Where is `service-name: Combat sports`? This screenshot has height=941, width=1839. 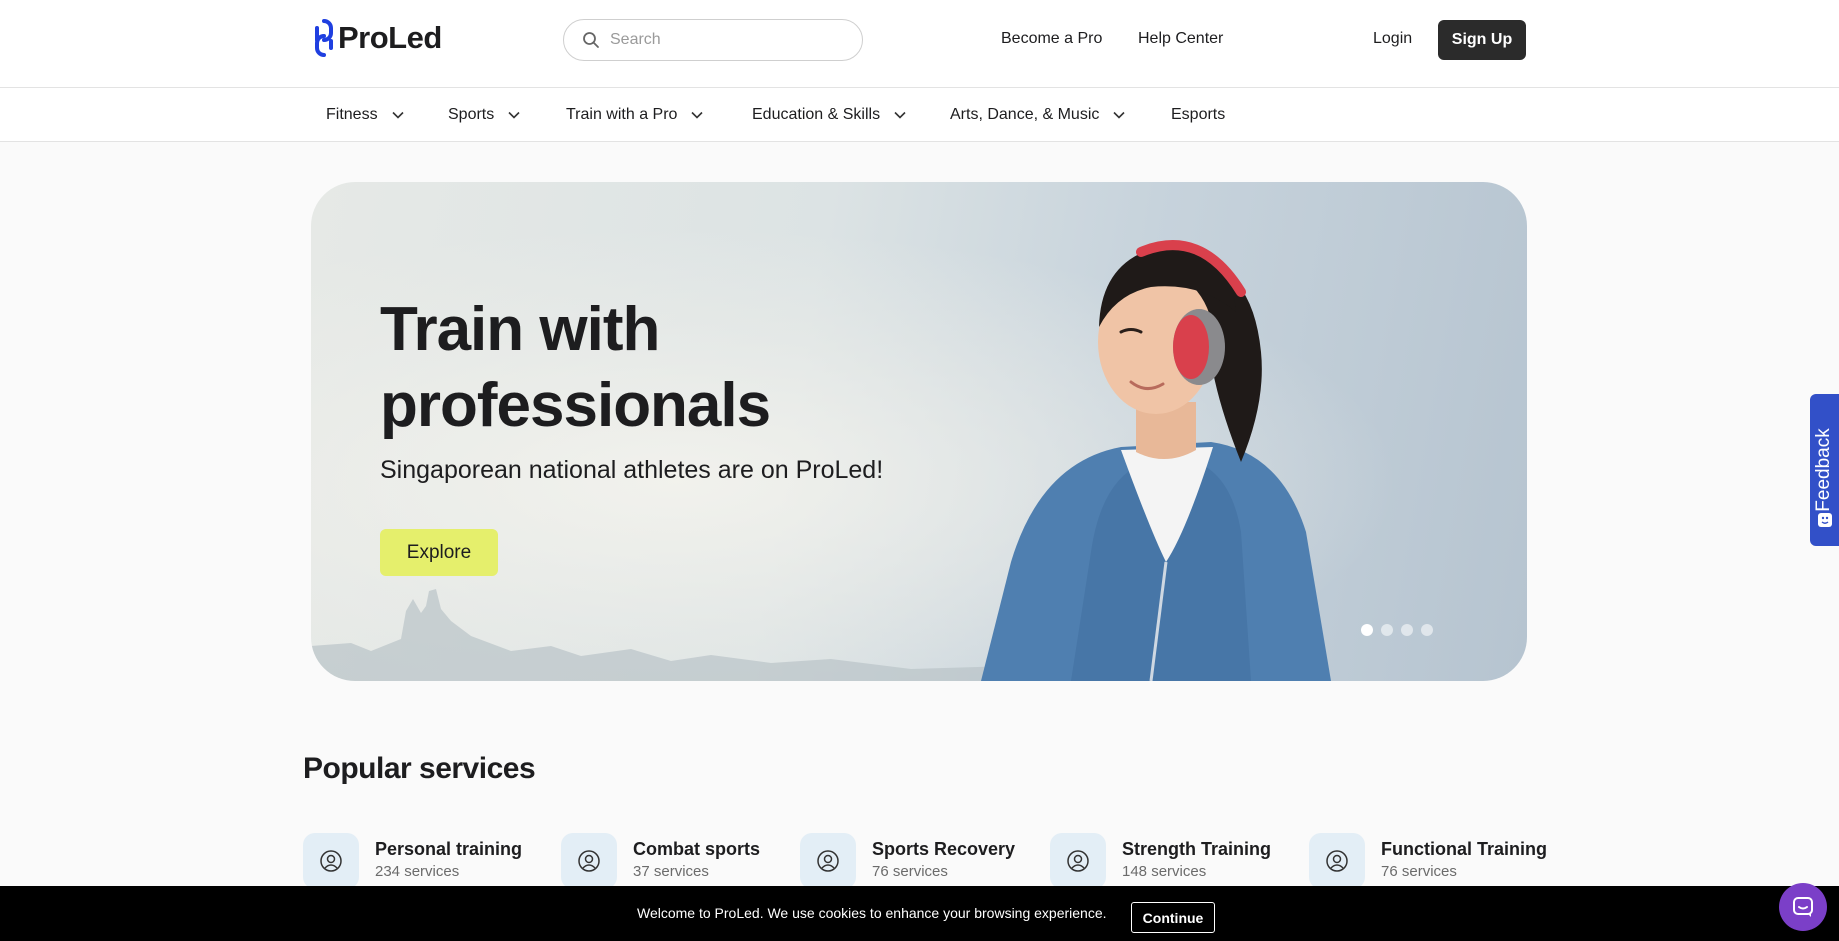 service-name: Combat sports is located at coordinates (697, 849).